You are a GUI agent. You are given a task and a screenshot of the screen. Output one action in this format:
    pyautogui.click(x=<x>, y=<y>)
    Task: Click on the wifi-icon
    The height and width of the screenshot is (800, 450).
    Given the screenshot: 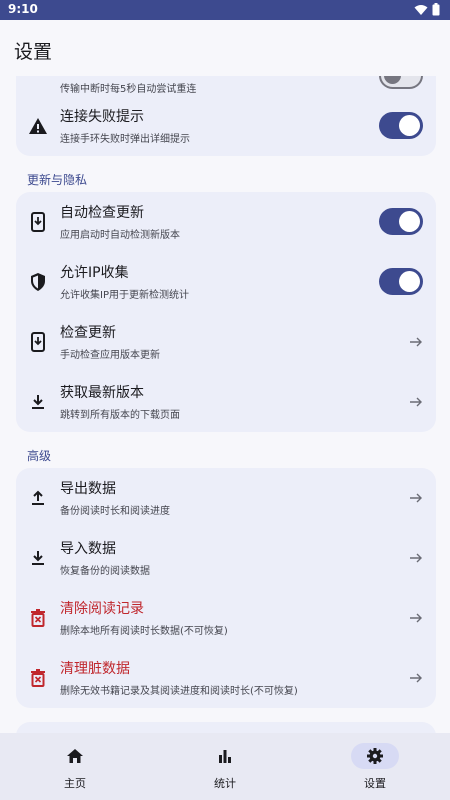 What is the action you would take?
    pyautogui.click(x=421, y=9)
    